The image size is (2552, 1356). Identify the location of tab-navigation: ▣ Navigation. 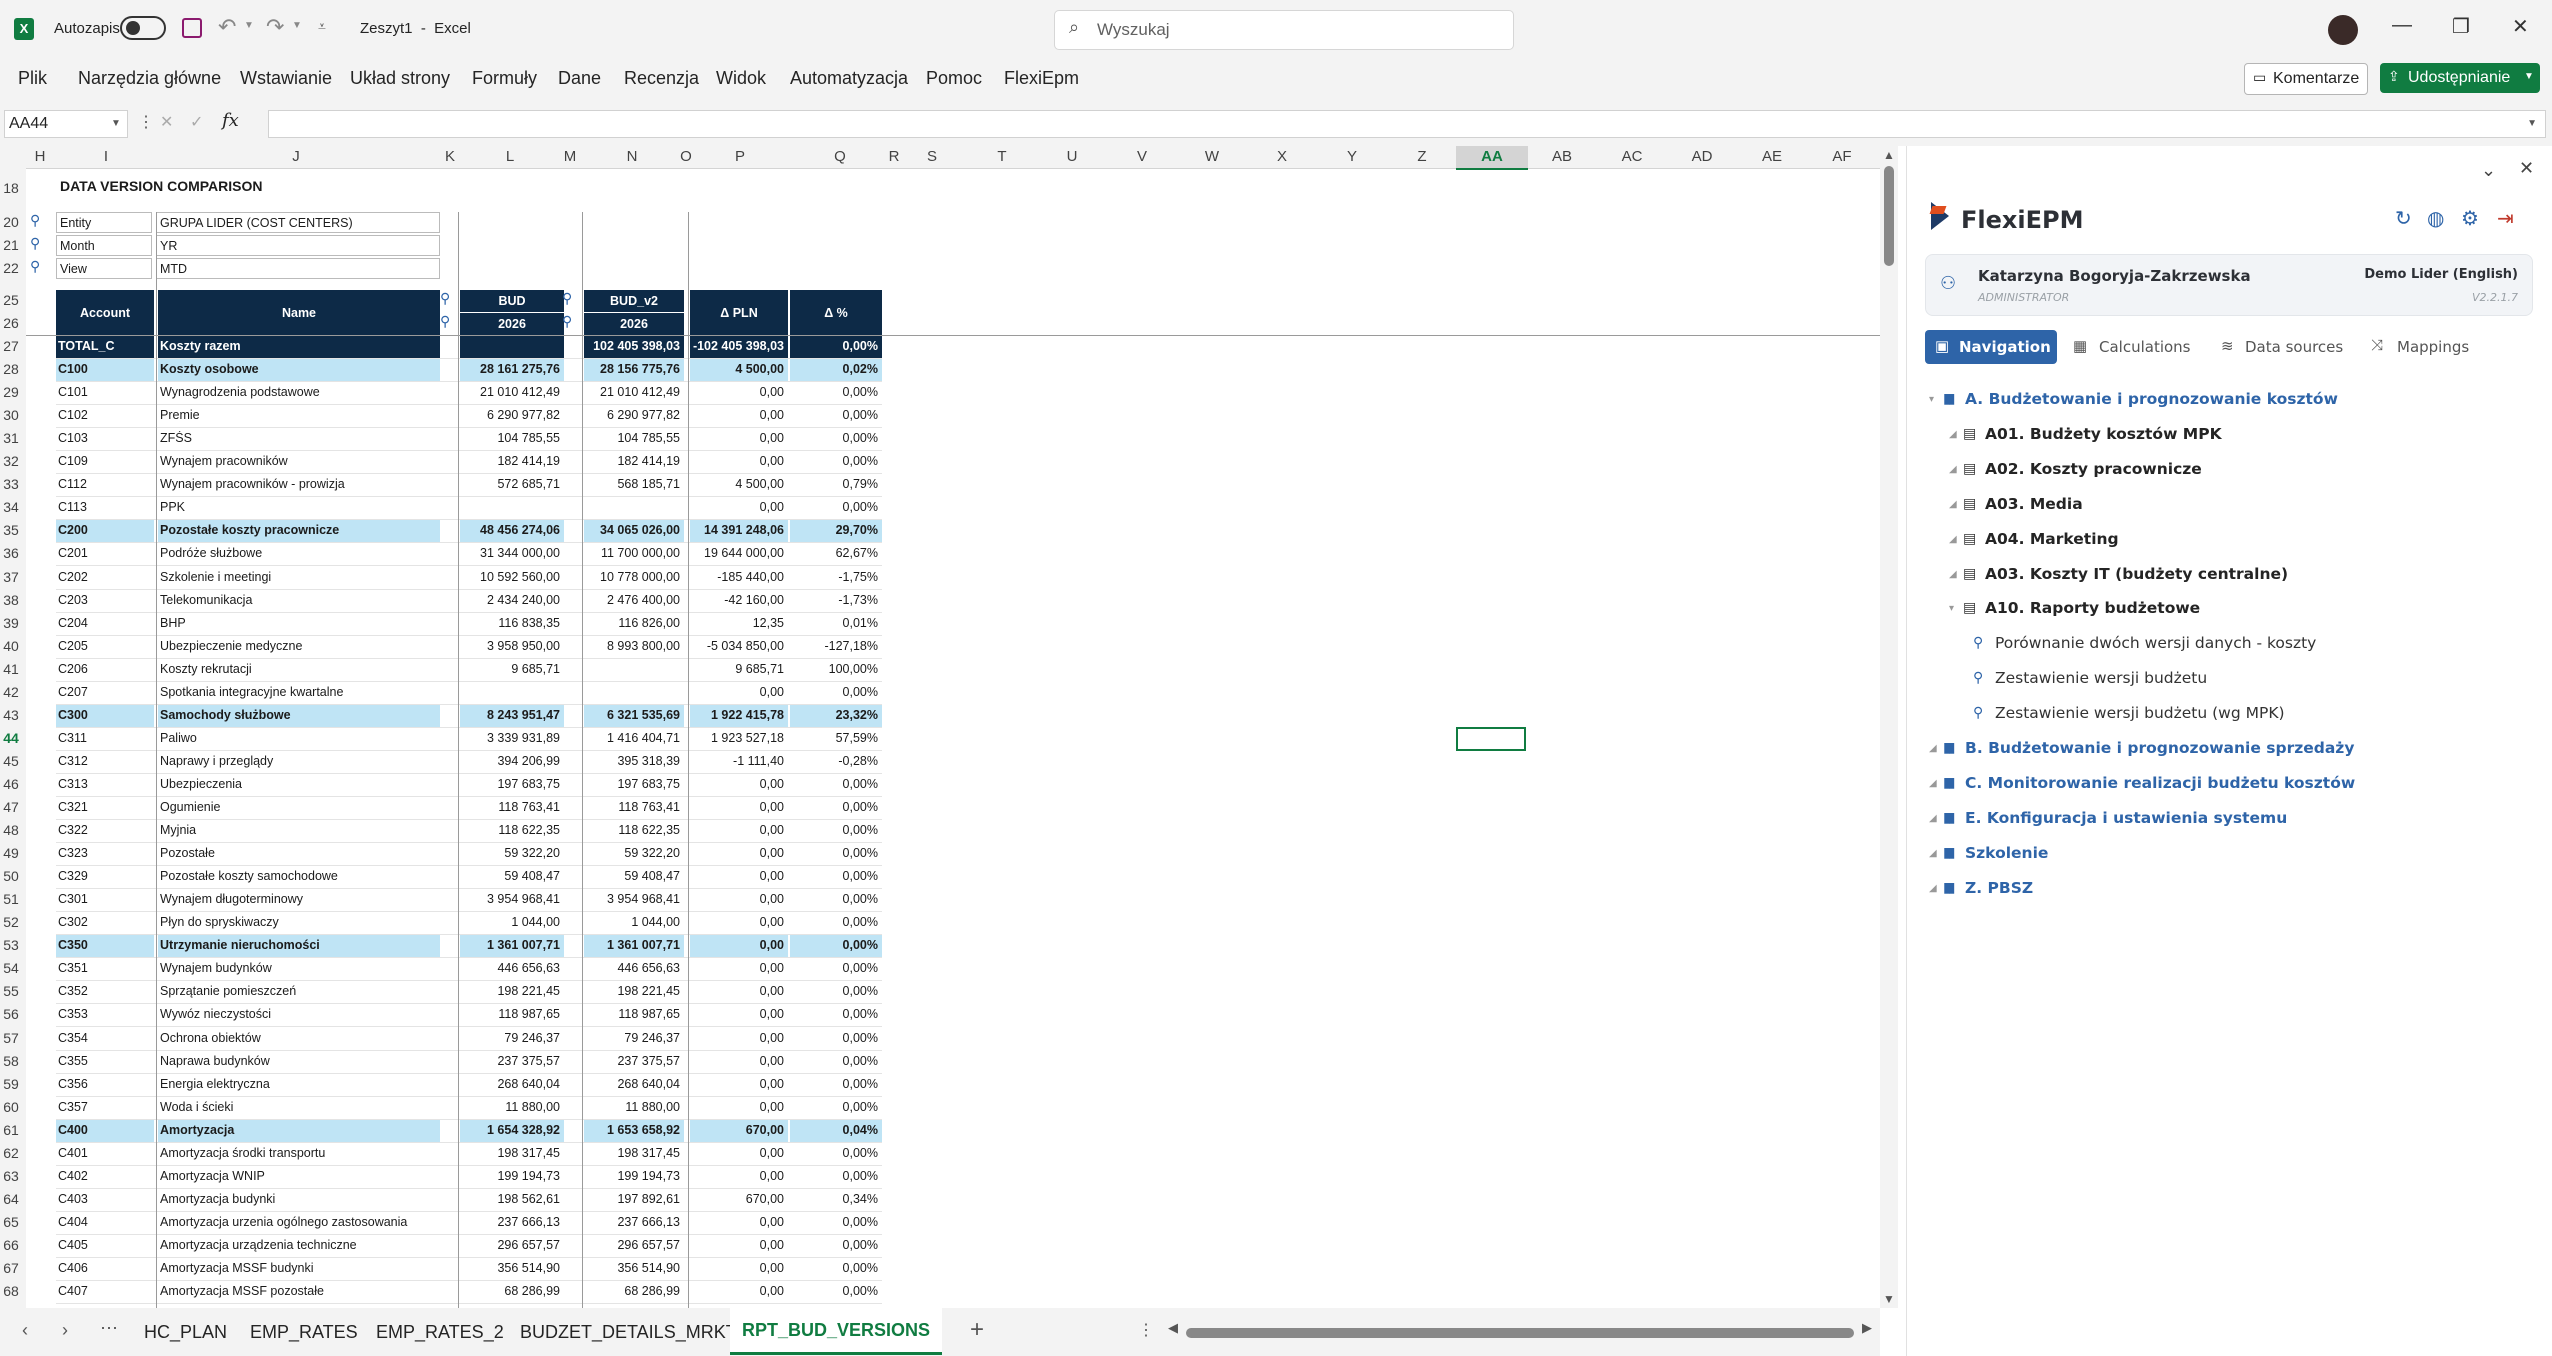
(1991, 347).